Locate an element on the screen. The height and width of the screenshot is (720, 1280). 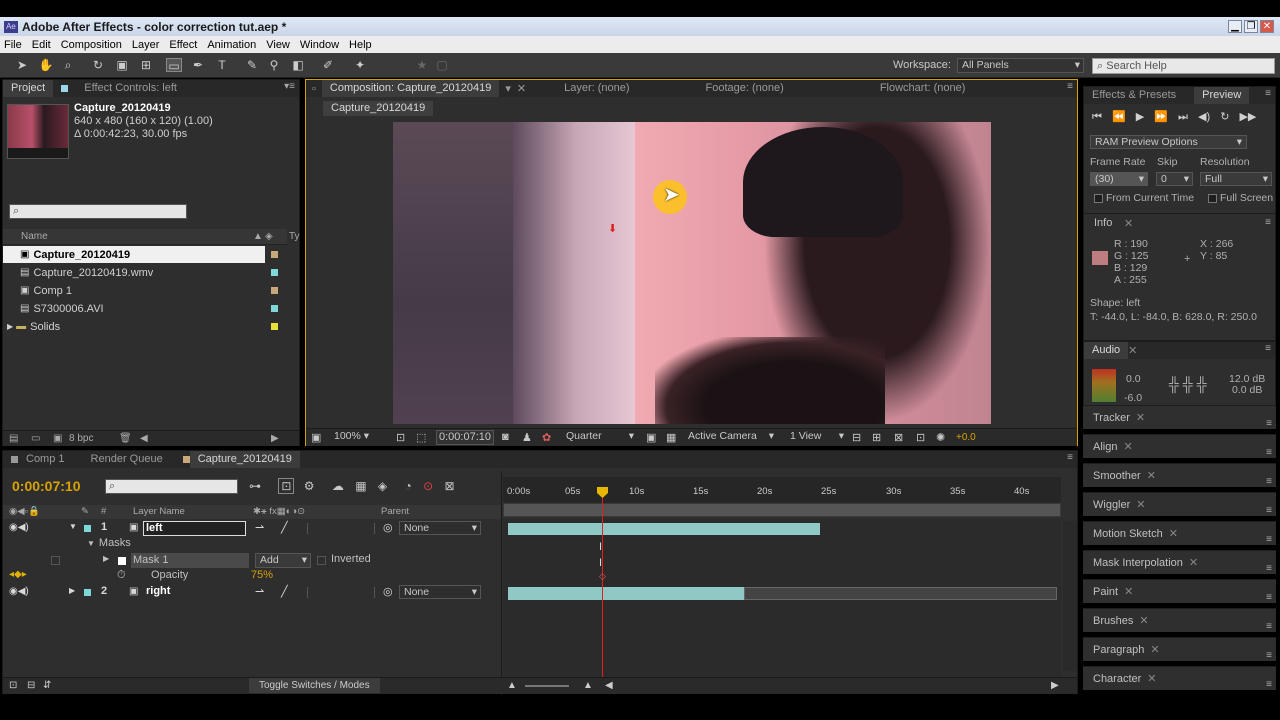
zoom-tool-icon: ⌕ is located at coordinates (68, 65).